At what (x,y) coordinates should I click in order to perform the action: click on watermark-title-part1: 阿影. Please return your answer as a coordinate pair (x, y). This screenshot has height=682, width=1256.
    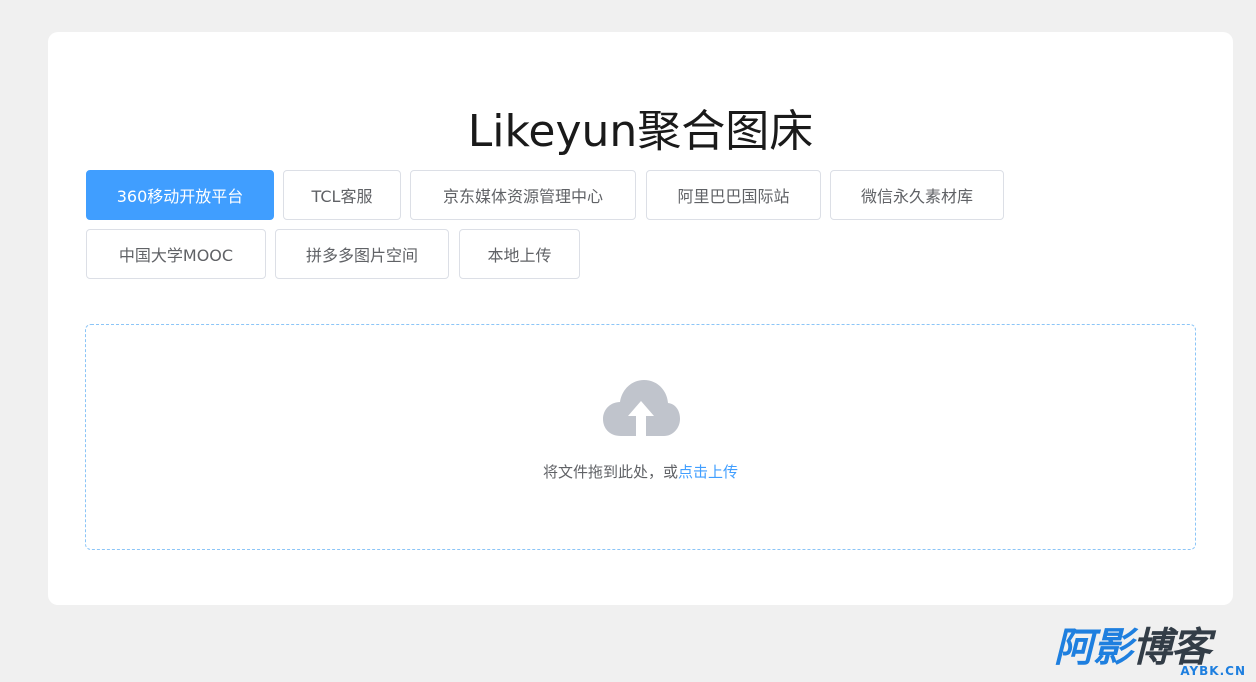
    Looking at the image, I should click on (1093, 648).